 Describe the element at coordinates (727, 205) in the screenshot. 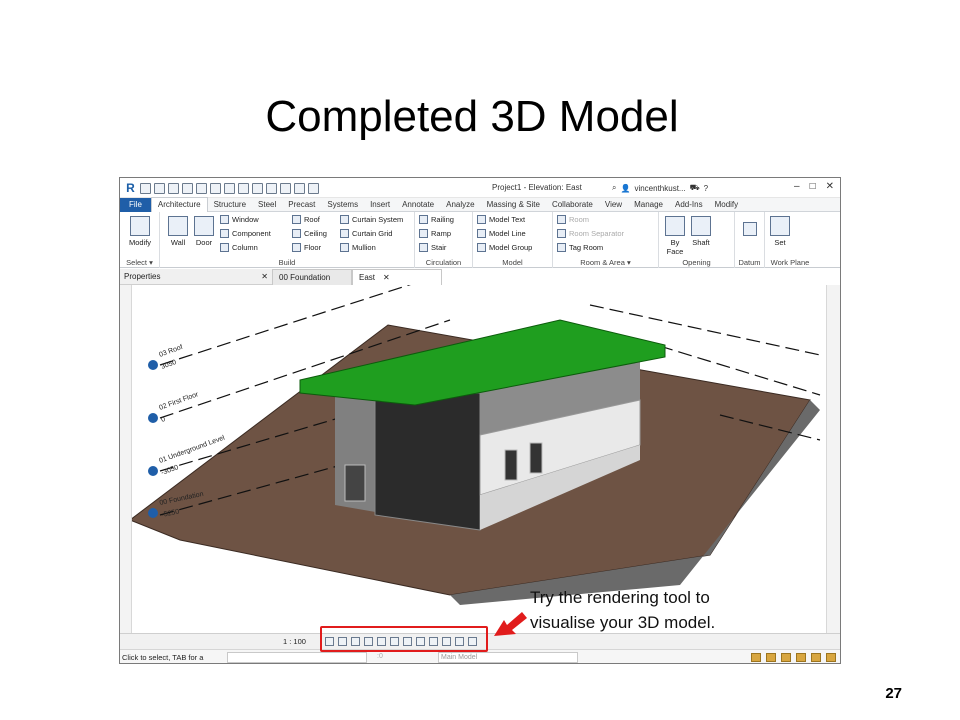

I see `tab-modify: Modify` at that location.